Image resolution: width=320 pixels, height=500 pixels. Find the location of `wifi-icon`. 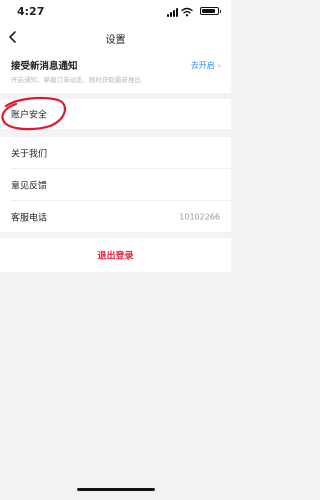

wifi-icon is located at coordinates (187, 12).